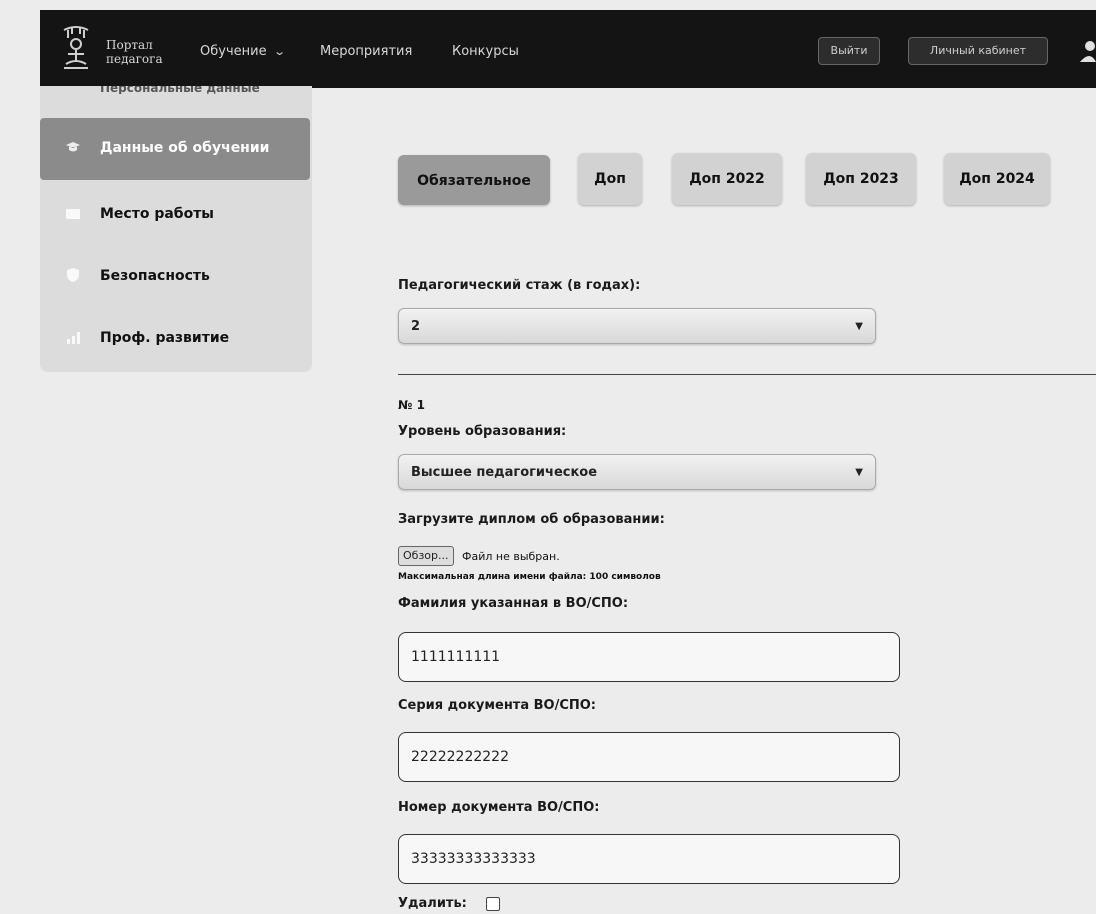 The image size is (1096, 914). Describe the element at coordinates (73, 213) in the screenshot. I see `briefcase-icon` at that location.